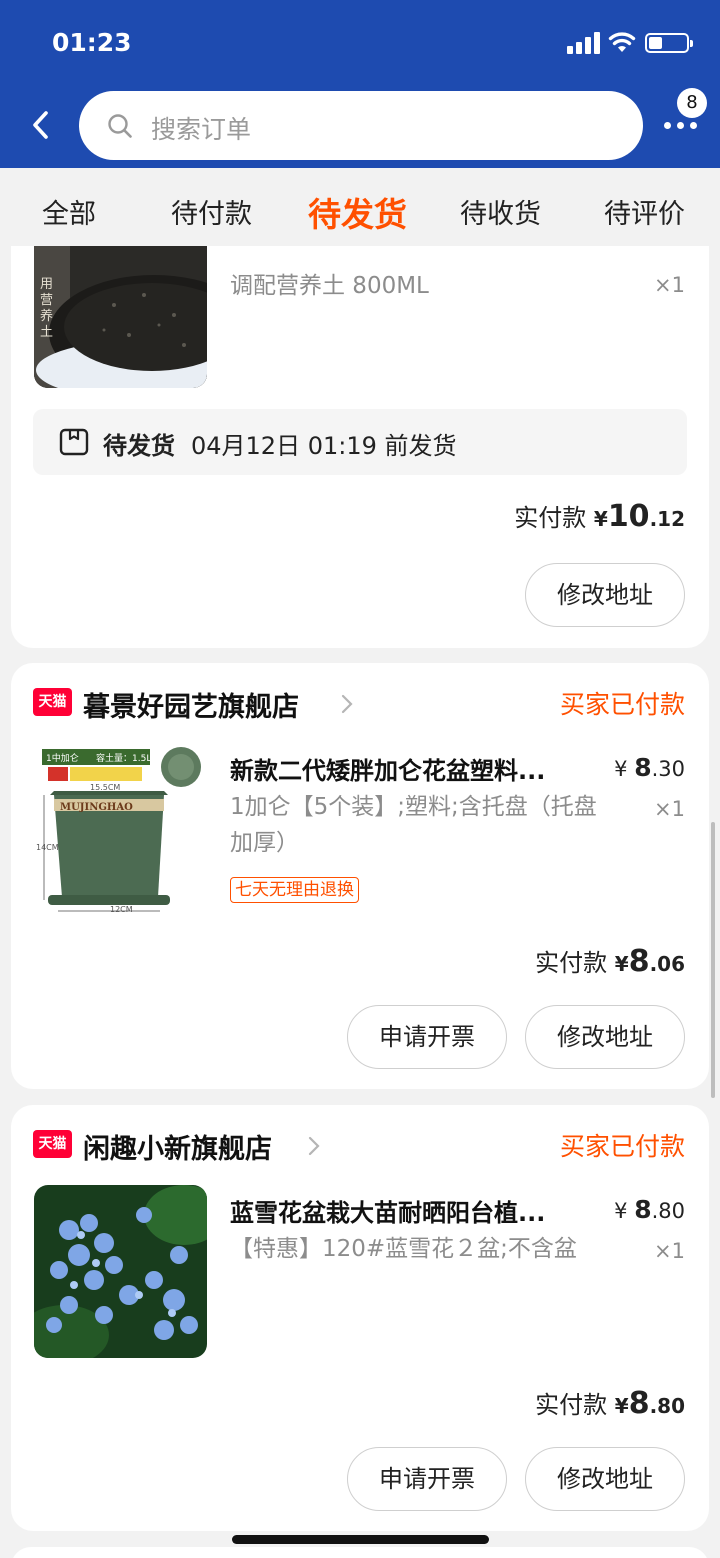 The image size is (720, 1558). I want to click on soil-image-caption: 用营养土, so click(47, 308).